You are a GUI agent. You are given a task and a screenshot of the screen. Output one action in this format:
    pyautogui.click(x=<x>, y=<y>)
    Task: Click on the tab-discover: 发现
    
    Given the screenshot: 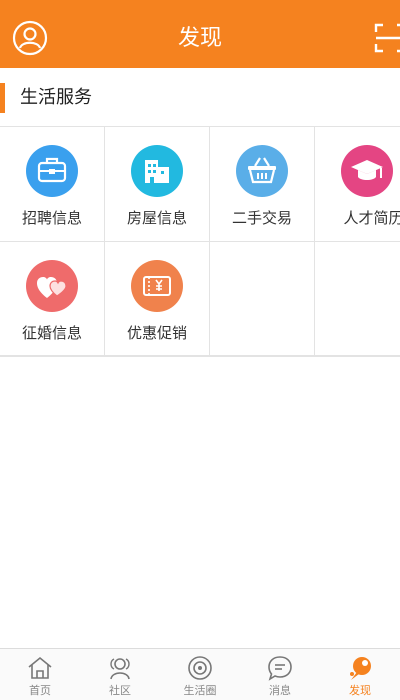 What is the action you would take?
    pyautogui.click(x=360, y=674)
    